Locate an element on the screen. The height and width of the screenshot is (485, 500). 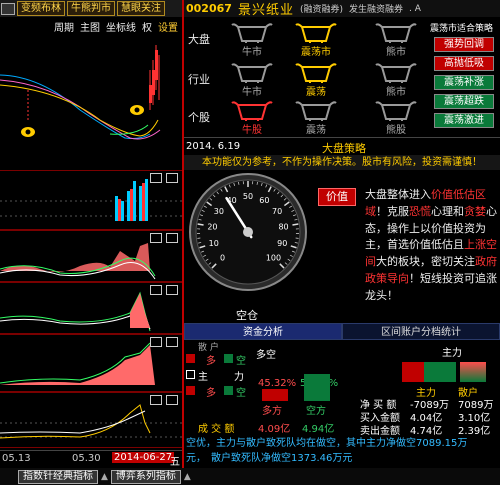
row-label-0: 大盘 is located at coordinates (199, 39).